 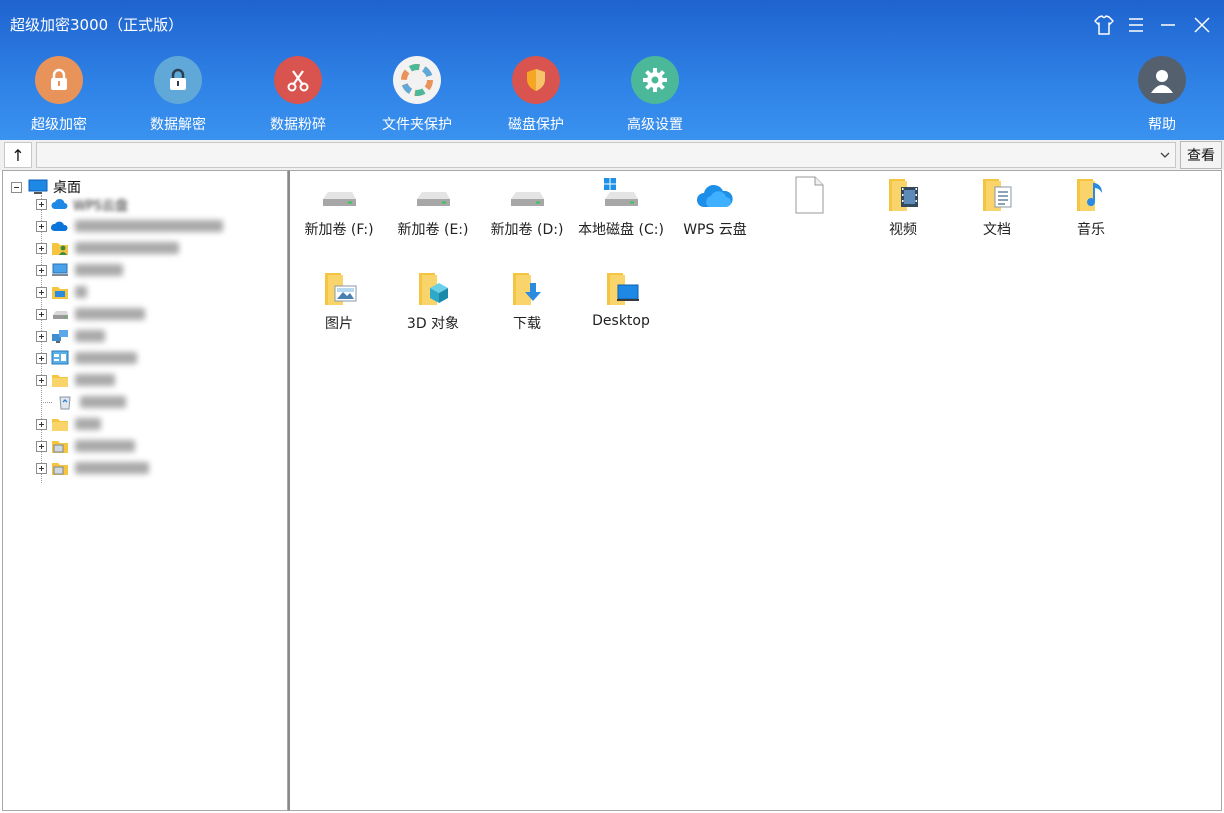 I want to click on file-item: 音乐, so click(x=1091, y=207).